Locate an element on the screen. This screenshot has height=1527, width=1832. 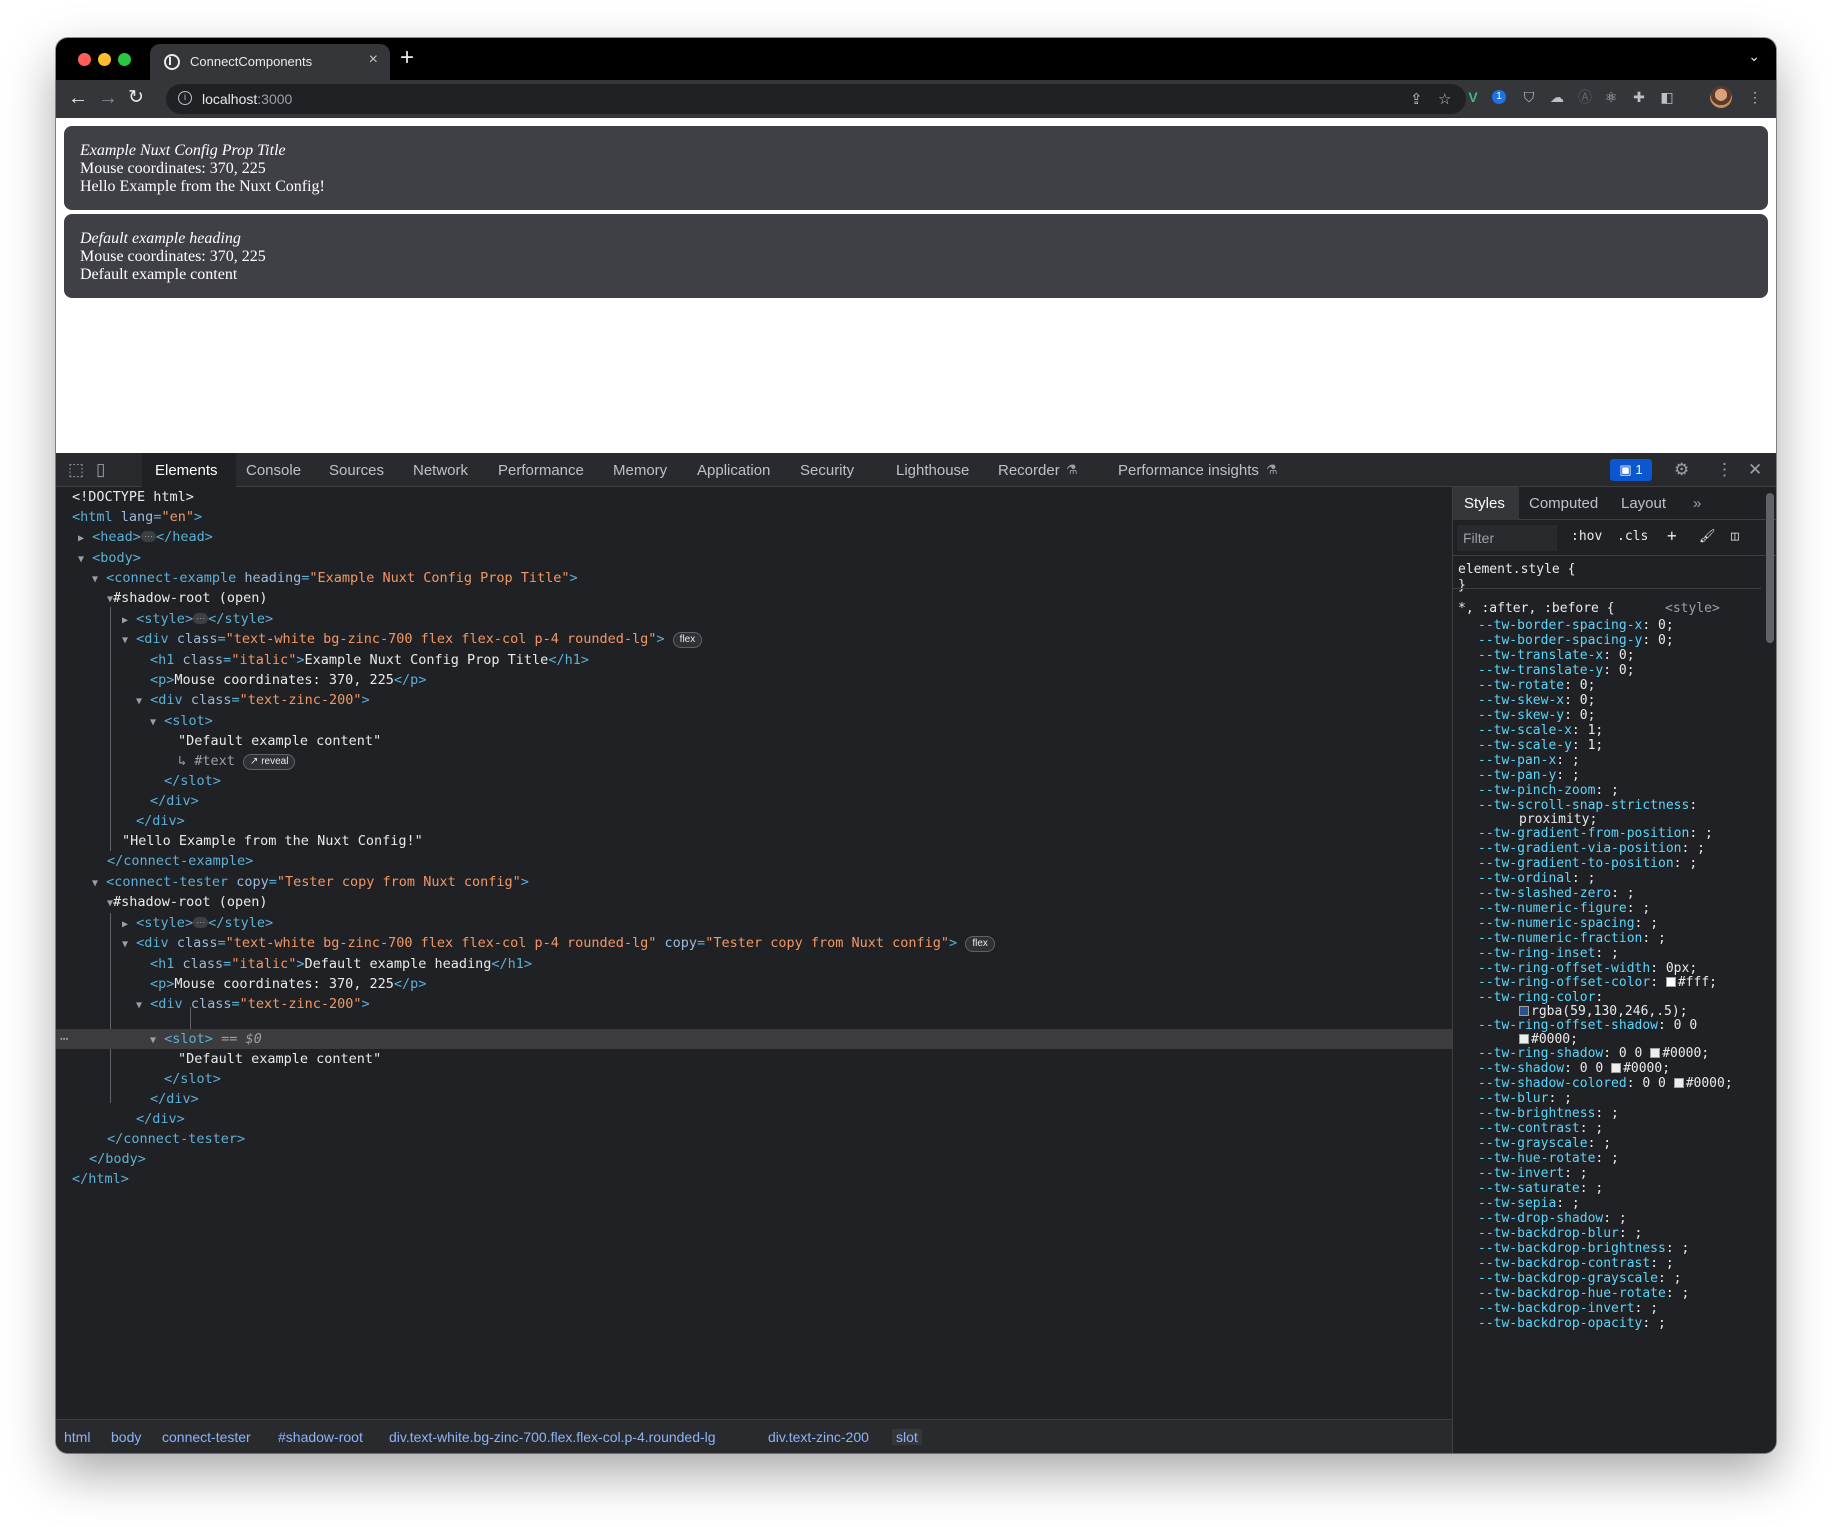
tab-console: Console is located at coordinates (273, 470).